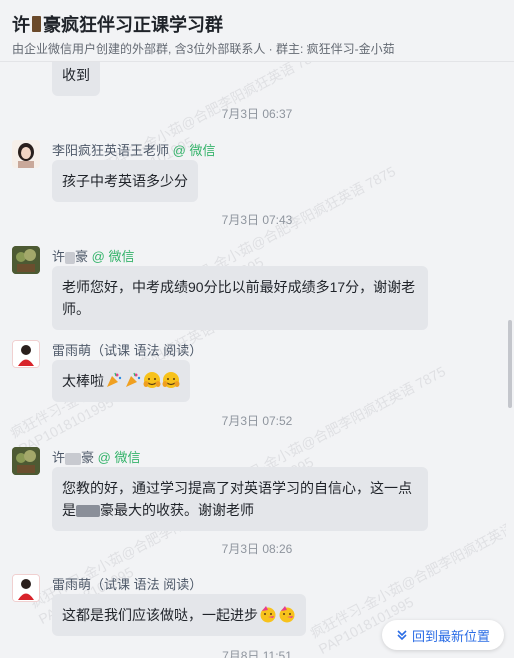 The height and width of the screenshot is (658, 514). I want to click on timestamp: 7月3日 08:26, so click(257, 549).